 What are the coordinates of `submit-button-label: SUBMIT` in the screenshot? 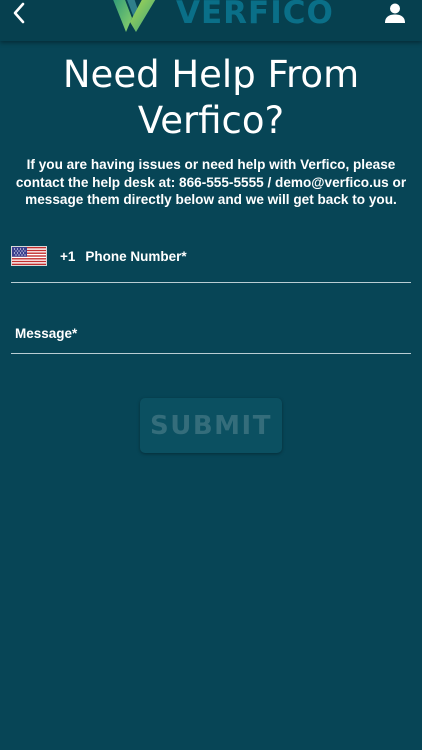 It's located at (211, 425).